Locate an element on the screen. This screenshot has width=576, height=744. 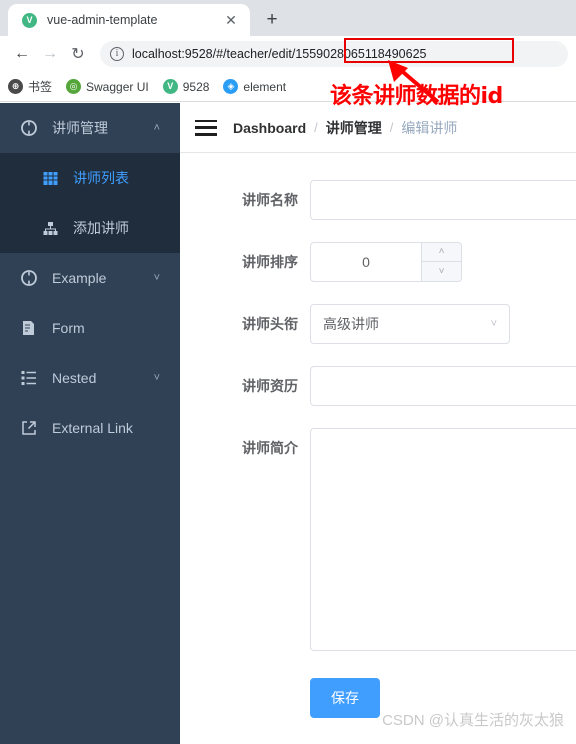
form-row-teacher-title: 讲师头衔 高级讲师 ˅ is located at coordinates (378, 324).